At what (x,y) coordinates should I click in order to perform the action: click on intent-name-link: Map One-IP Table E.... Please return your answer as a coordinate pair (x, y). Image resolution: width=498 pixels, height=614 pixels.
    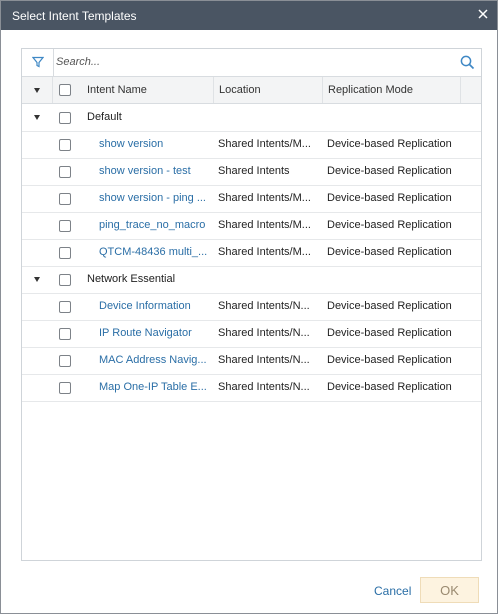
    Looking at the image, I should click on (155, 387).